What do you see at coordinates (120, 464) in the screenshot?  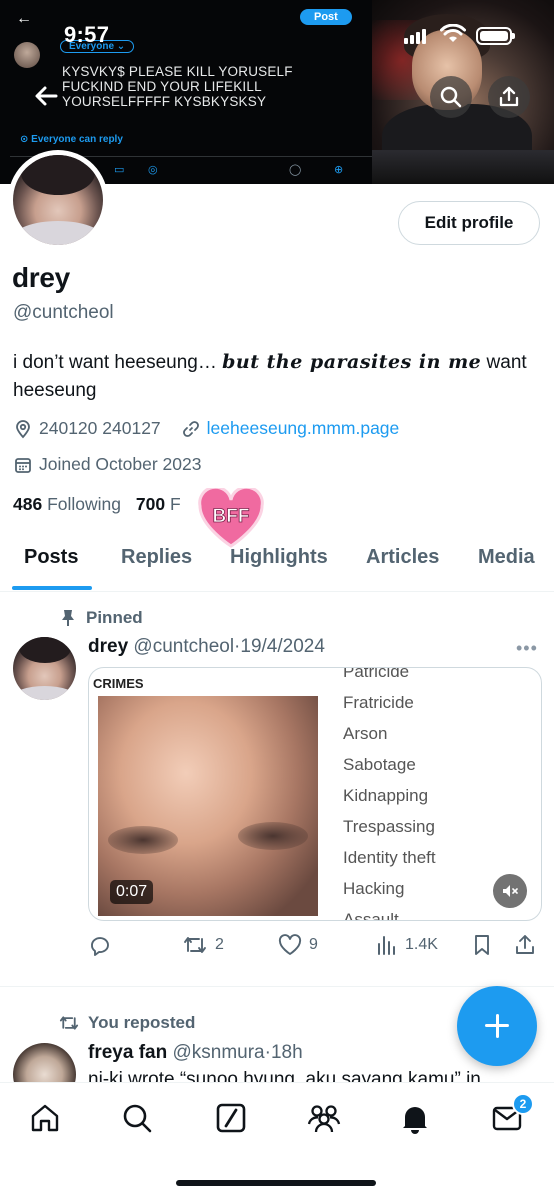 I see `profile-joined-date: Joined October 2023` at bounding box center [120, 464].